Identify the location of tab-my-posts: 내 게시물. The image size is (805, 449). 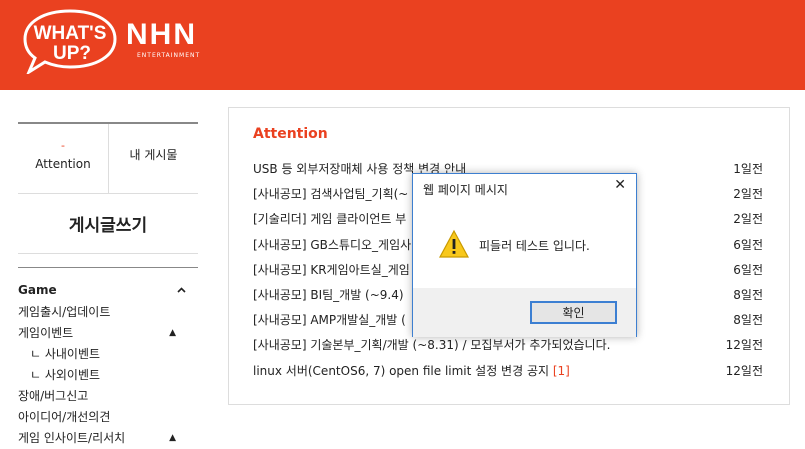
(153, 158).